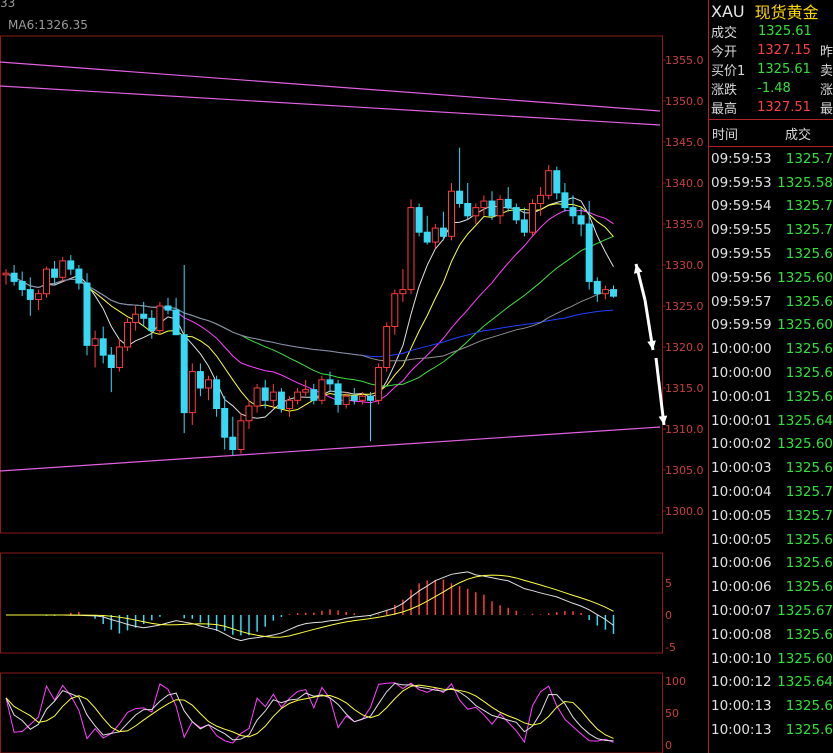  I want to click on tick-row: 09:59:59 1325.60, so click(771, 326).